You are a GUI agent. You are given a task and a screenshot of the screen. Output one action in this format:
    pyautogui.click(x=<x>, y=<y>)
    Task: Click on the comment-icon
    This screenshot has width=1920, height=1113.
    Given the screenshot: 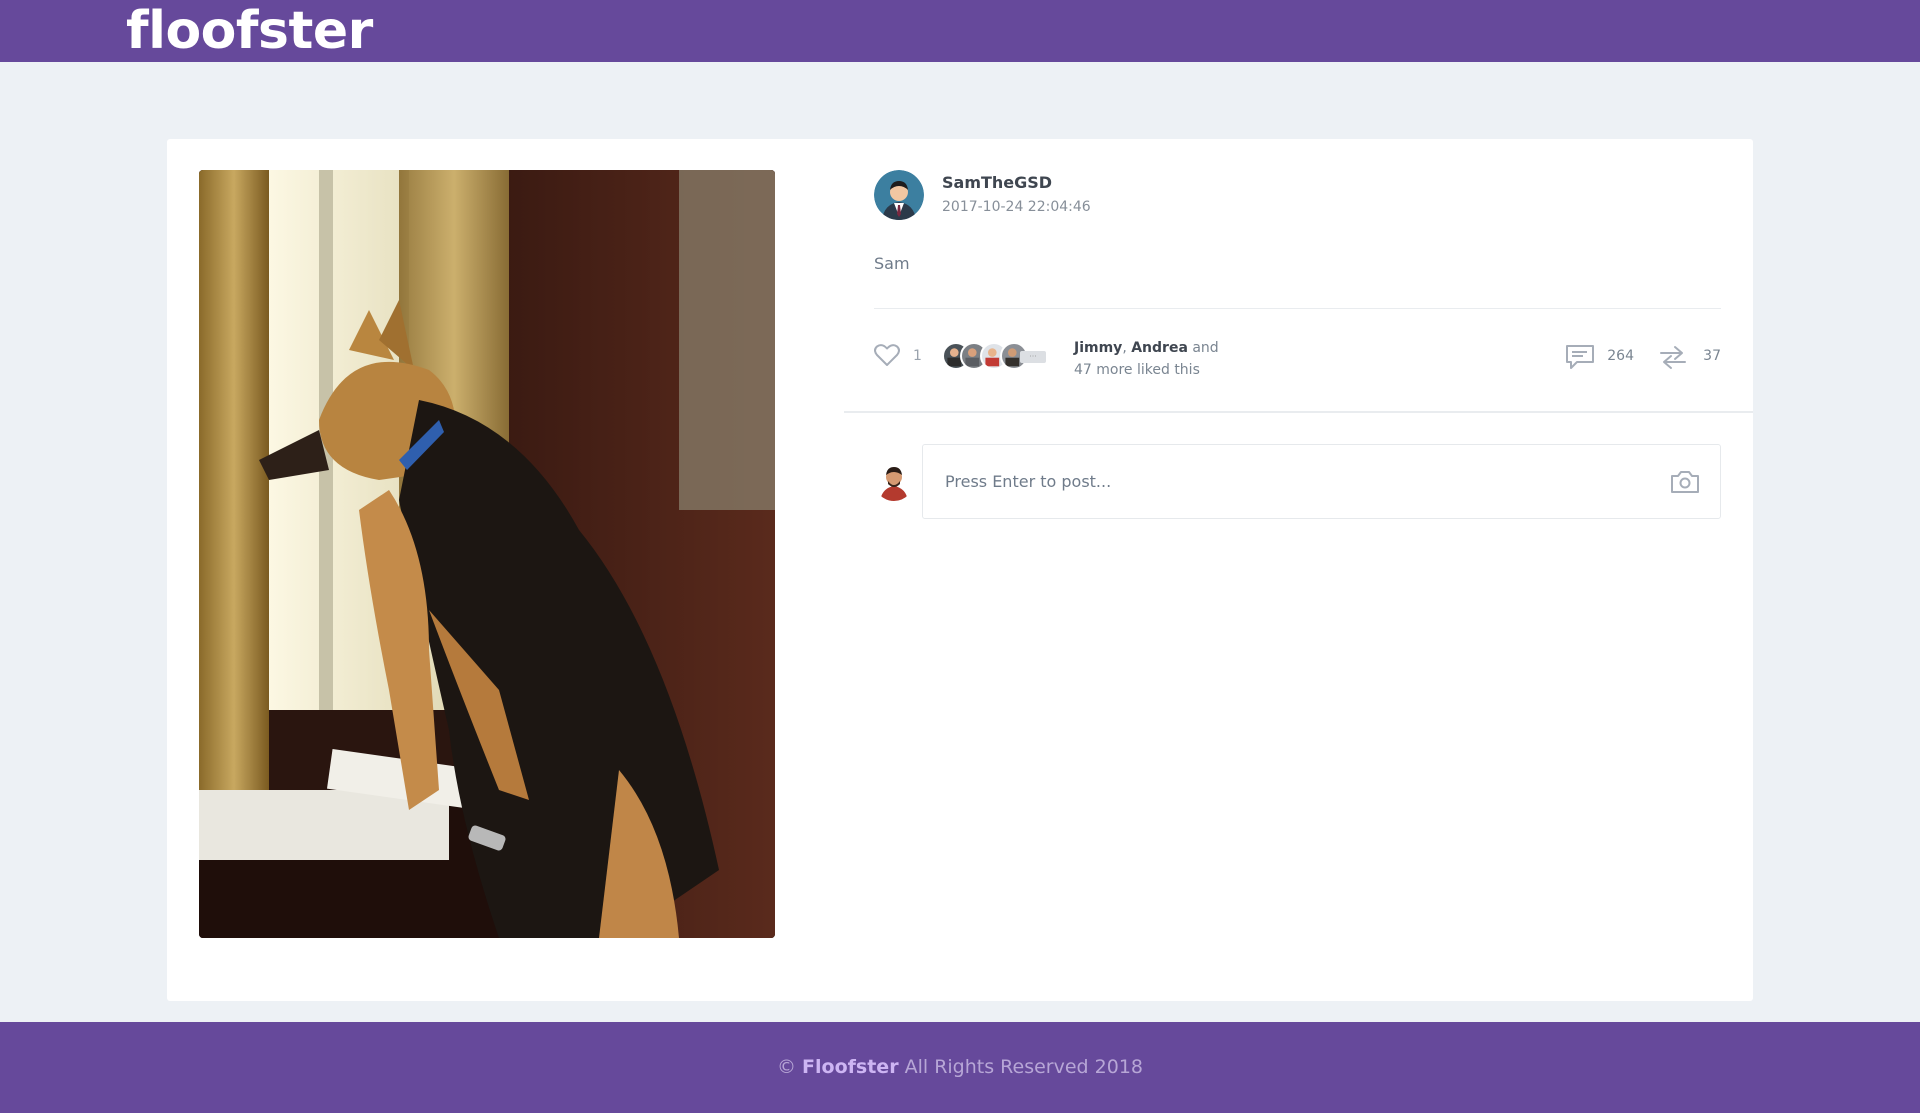 What is the action you would take?
    pyautogui.click(x=1580, y=357)
    